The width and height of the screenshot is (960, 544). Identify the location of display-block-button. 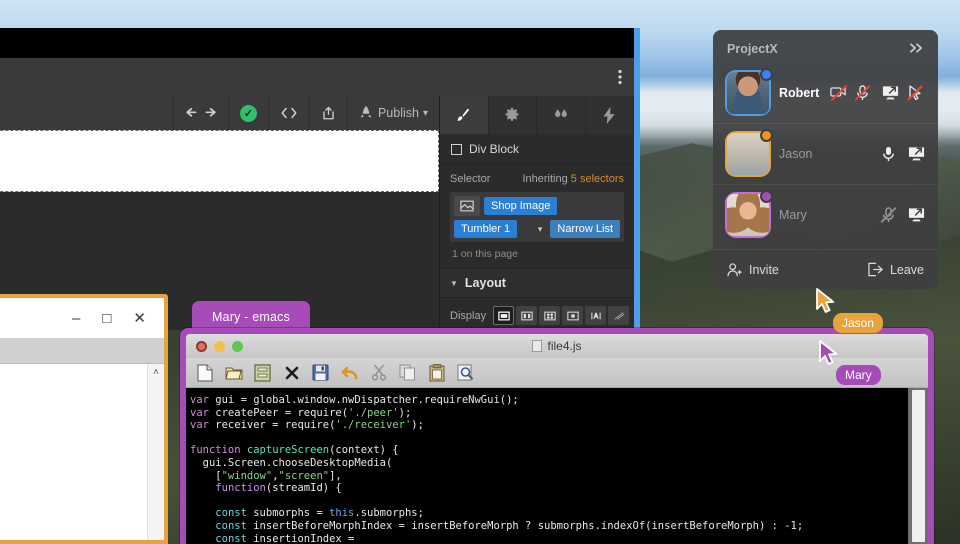
(504, 315).